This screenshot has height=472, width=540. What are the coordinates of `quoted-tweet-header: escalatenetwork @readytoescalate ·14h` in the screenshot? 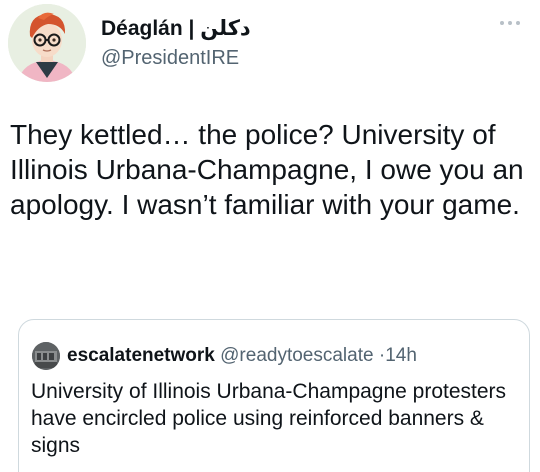 It's located at (242, 356).